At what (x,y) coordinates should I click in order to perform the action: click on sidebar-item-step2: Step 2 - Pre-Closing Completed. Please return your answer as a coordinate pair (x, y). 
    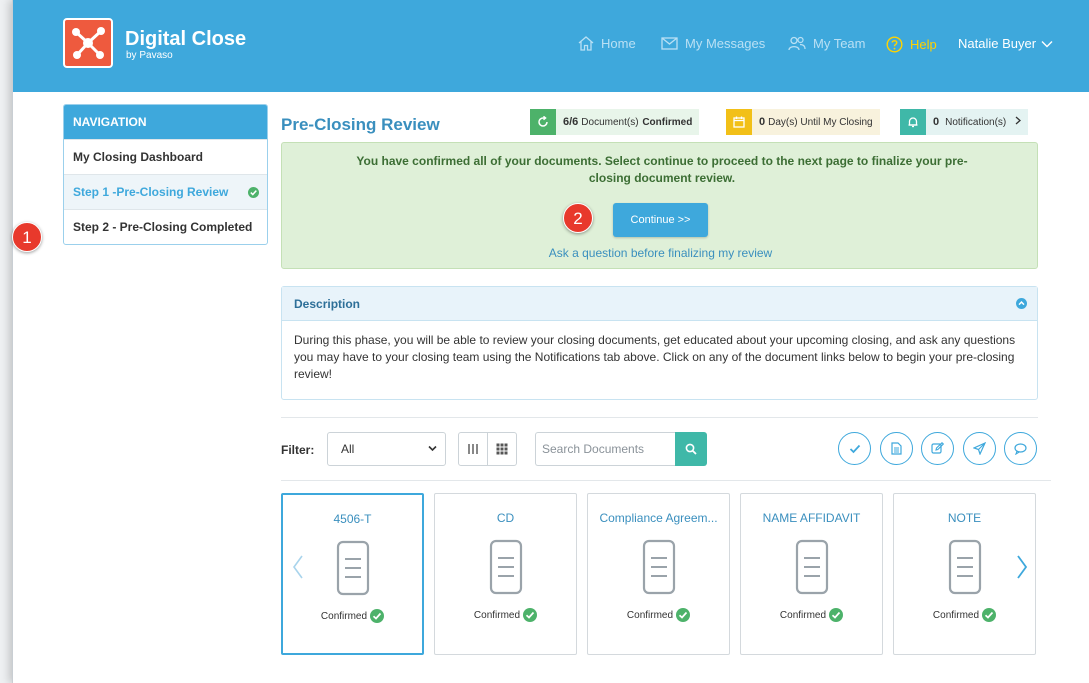
    Looking at the image, I should click on (165, 226).